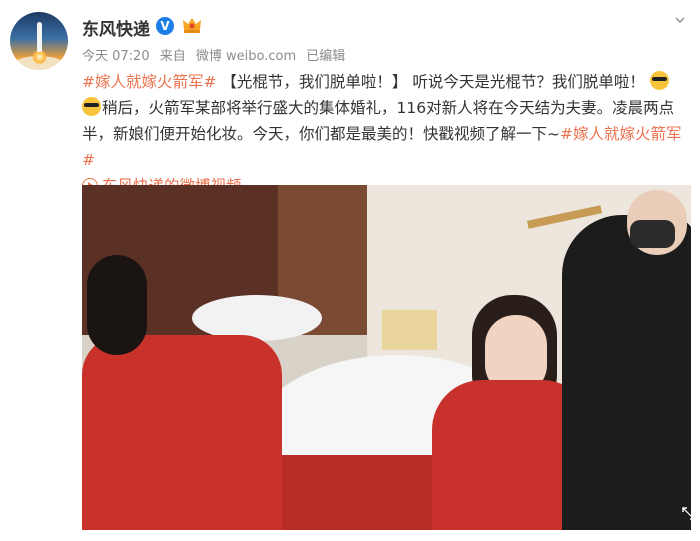  Describe the element at coordinates (326, 56) in the screenshot. I see `post-edited: 已编辑` at that location.